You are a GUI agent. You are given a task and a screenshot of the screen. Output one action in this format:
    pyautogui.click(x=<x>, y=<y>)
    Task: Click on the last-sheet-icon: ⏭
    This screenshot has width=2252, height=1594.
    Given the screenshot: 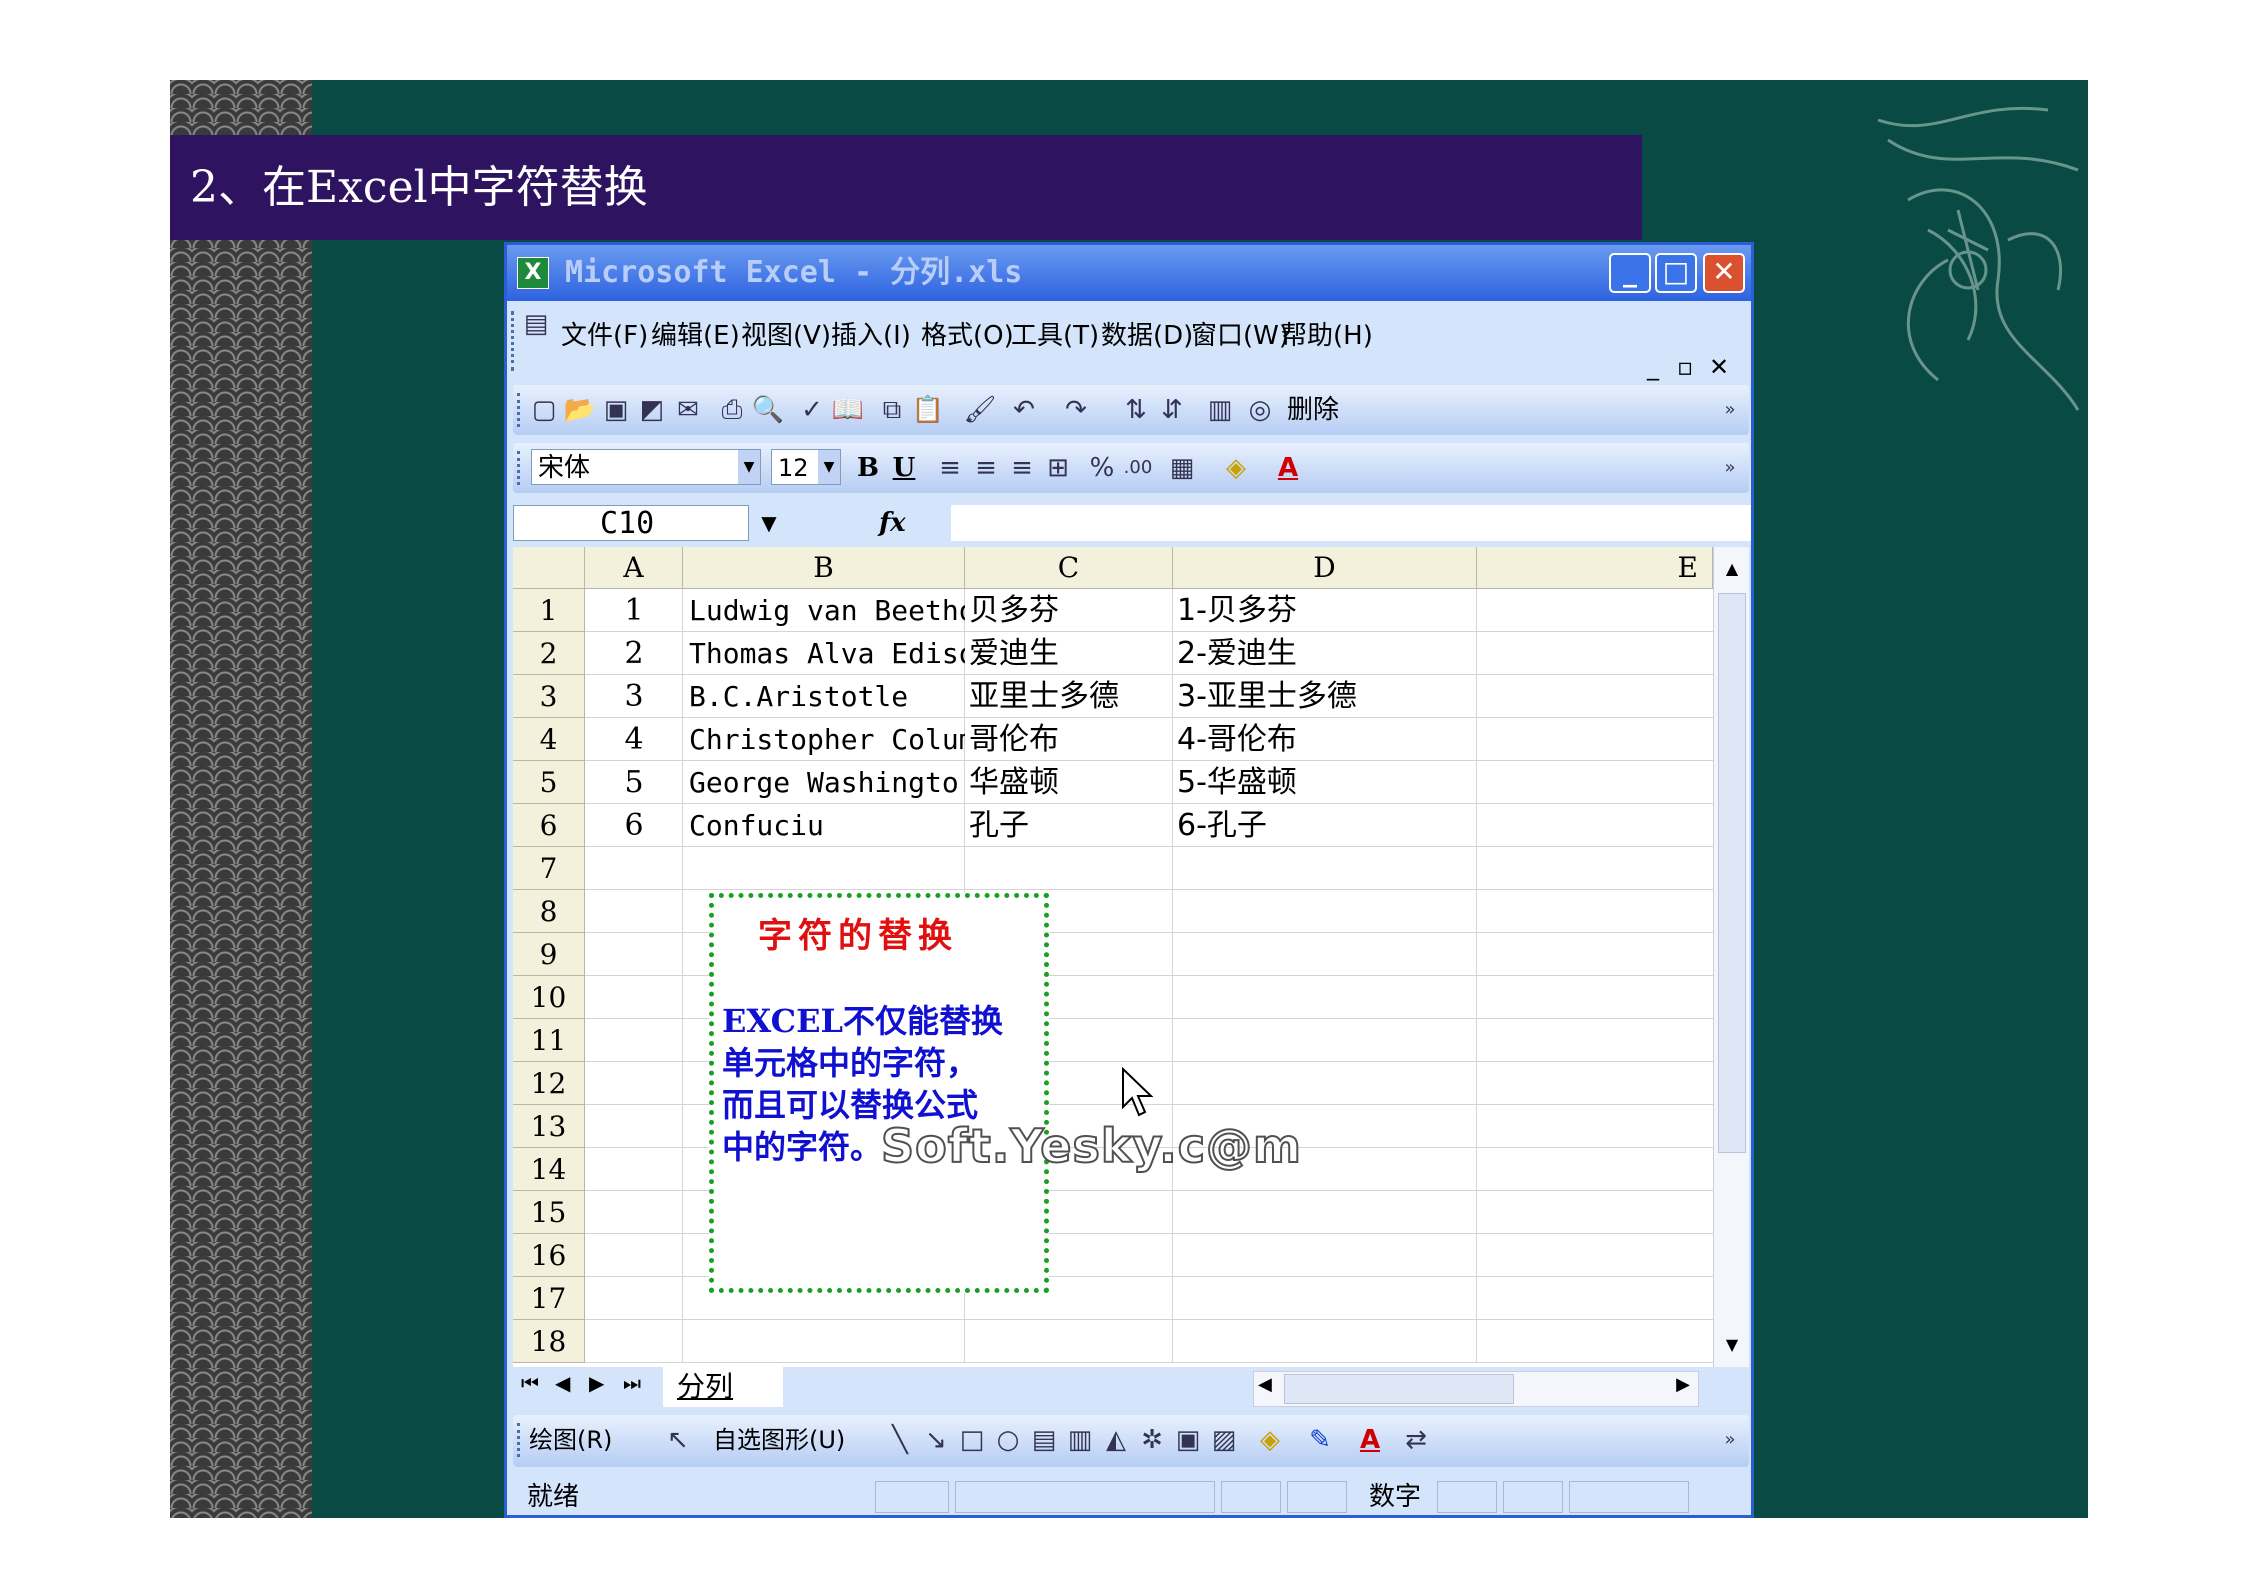 What is the action you would take?
    pyautogui.click(x=632, y=1383)
    